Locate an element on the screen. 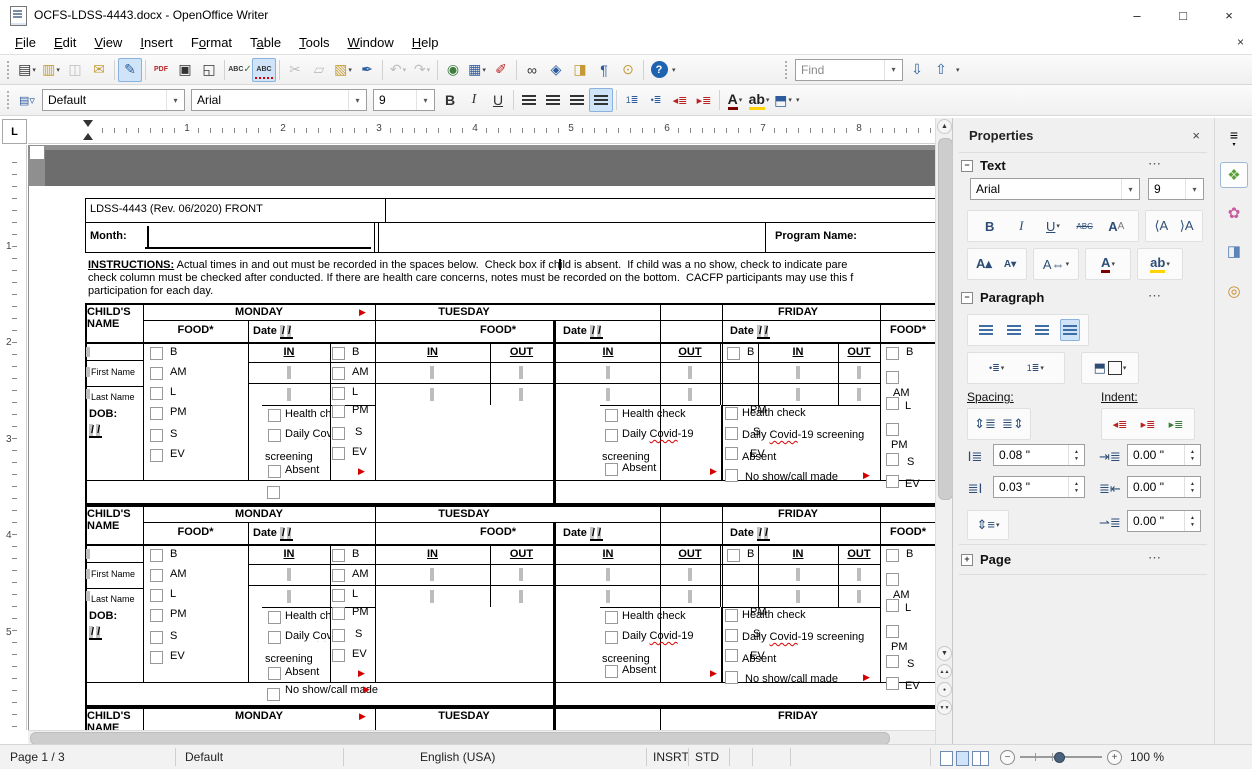 The width and height of the screenshot is (1252, 769). align-left-button is located at coordinates (986, 330).